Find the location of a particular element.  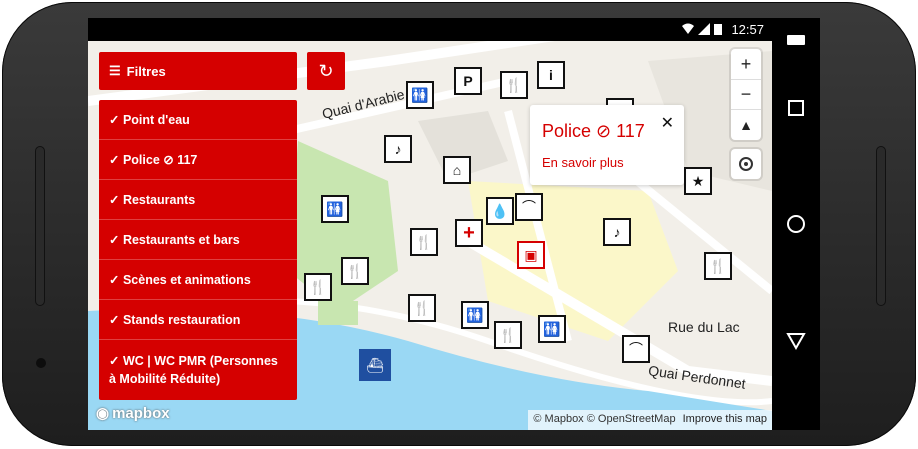

police-icon: ★ is located at coordinates (698, 181).